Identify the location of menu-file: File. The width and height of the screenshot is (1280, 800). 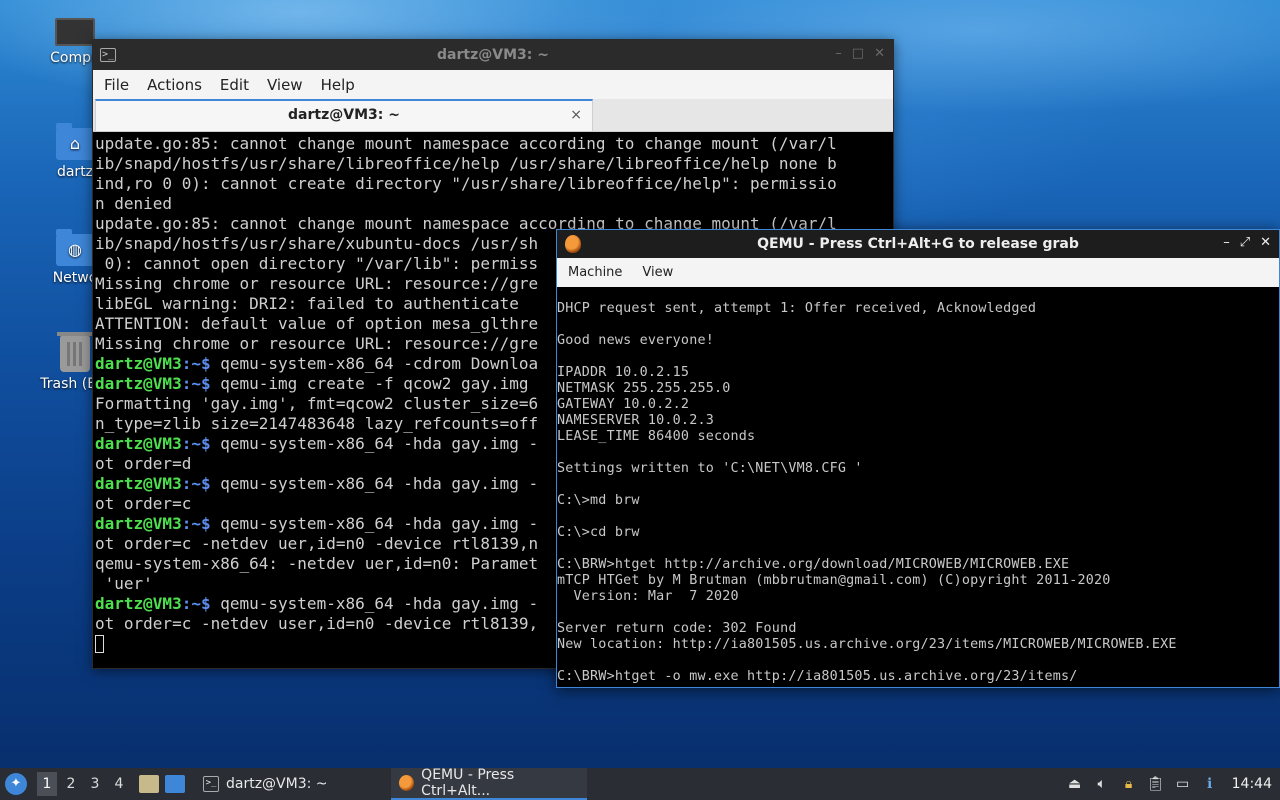
(120, 85).